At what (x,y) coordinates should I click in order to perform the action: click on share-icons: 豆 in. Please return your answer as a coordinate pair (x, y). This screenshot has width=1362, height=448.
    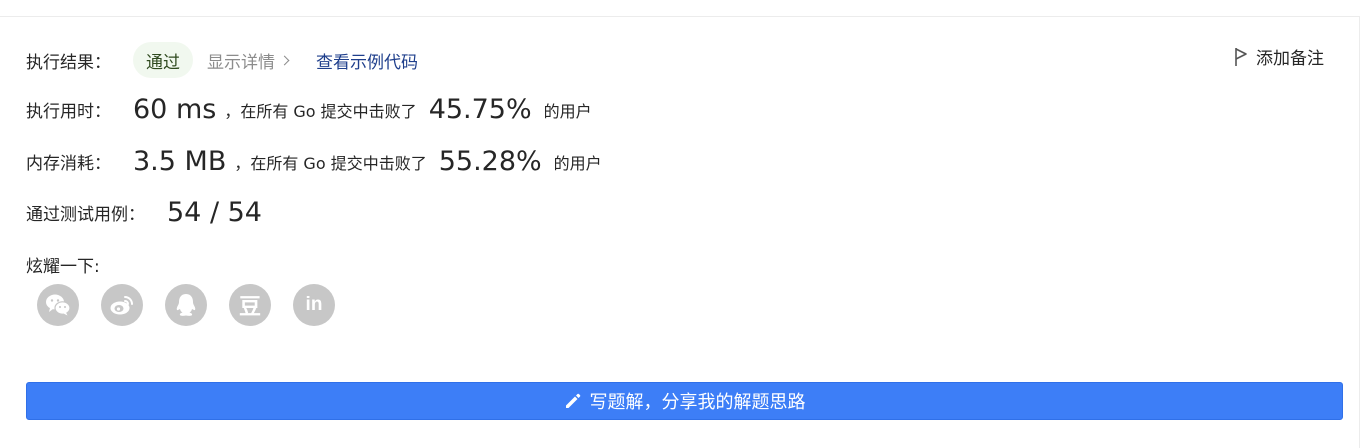
    Looking at the image, I should click on (197, 305).